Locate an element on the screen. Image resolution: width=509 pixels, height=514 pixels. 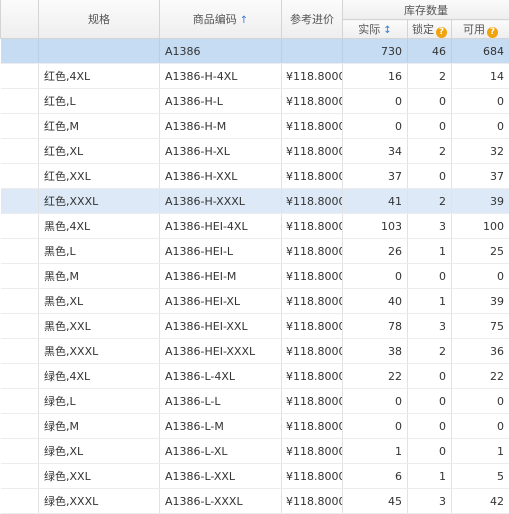
table-row: 绿色,4XL A1386-L-4XL ¥118.8000 22 0 22 is located at coordinates (254, 376).